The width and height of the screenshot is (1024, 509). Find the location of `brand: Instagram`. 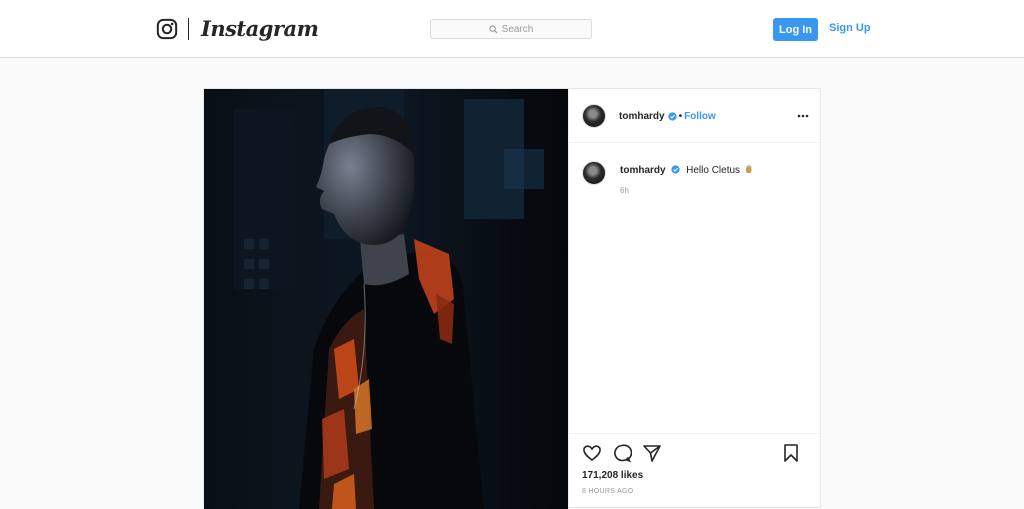

brand: Instagram is located at coordinates (237, 29).